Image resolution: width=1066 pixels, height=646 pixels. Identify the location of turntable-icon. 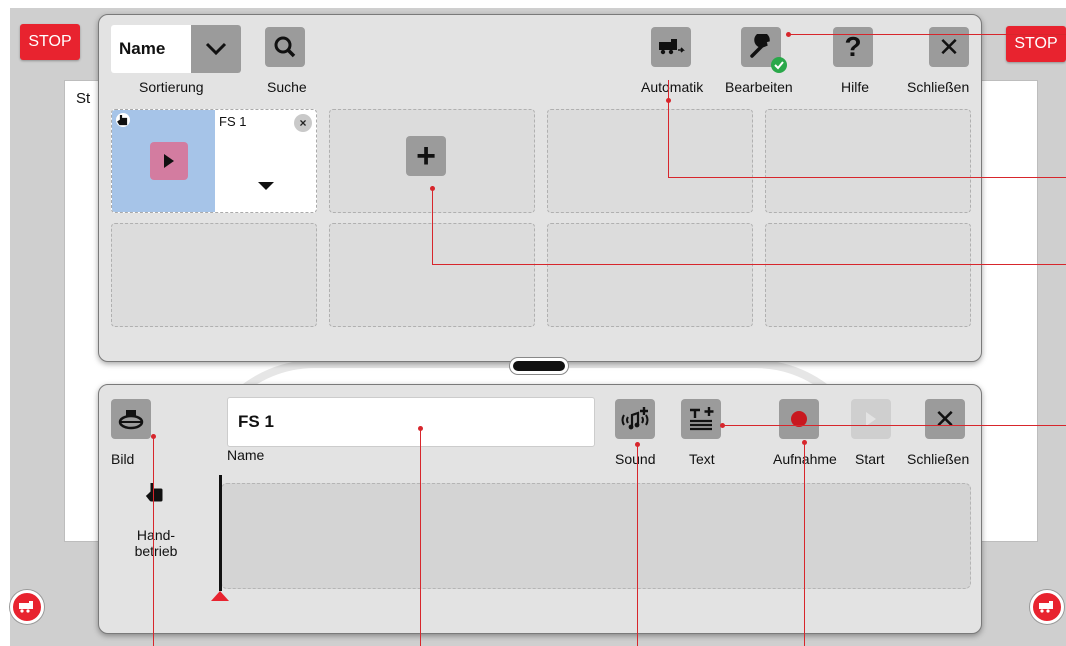
(131, 420).